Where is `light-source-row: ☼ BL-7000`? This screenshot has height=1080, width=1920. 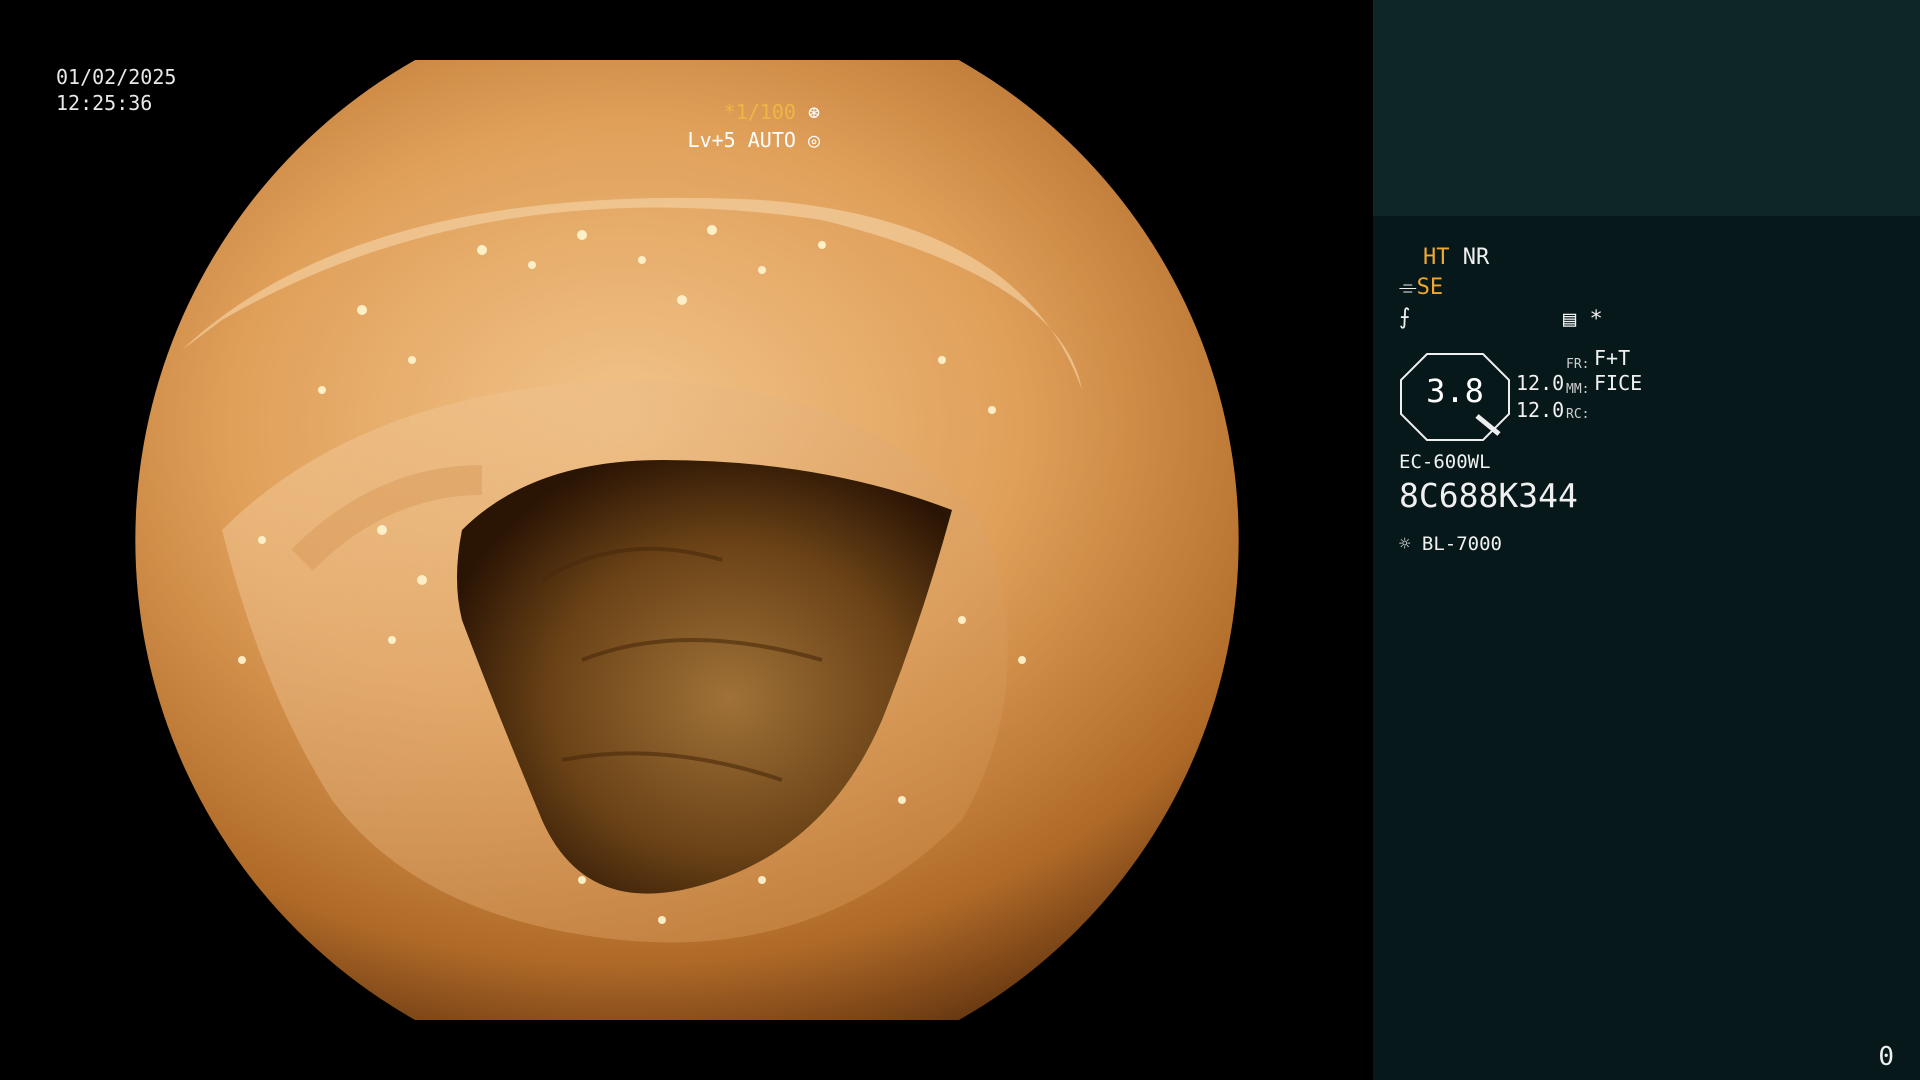 light-source-row: ☼ BL-7000 is located at coordinates (1450, 544).